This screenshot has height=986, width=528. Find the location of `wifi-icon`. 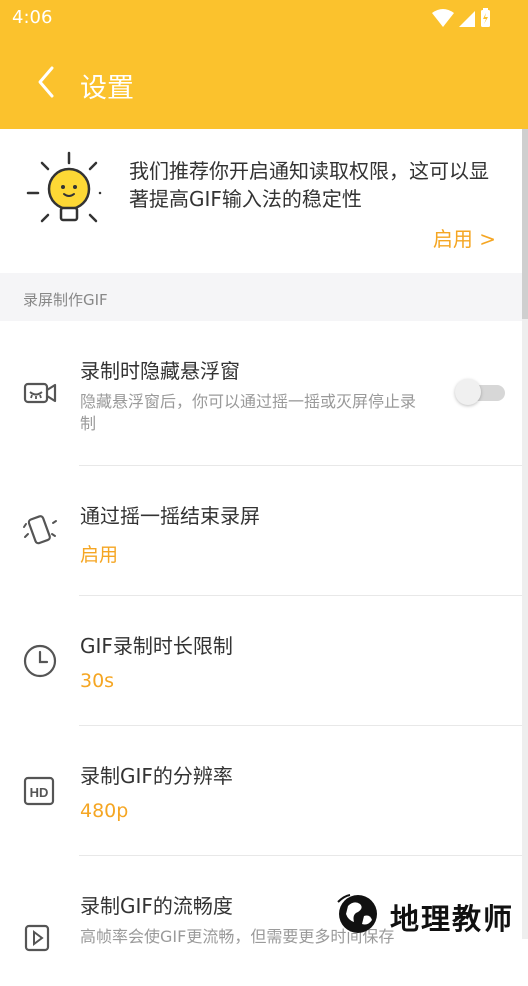

wifi-icon is located at coordinates (443, 18).